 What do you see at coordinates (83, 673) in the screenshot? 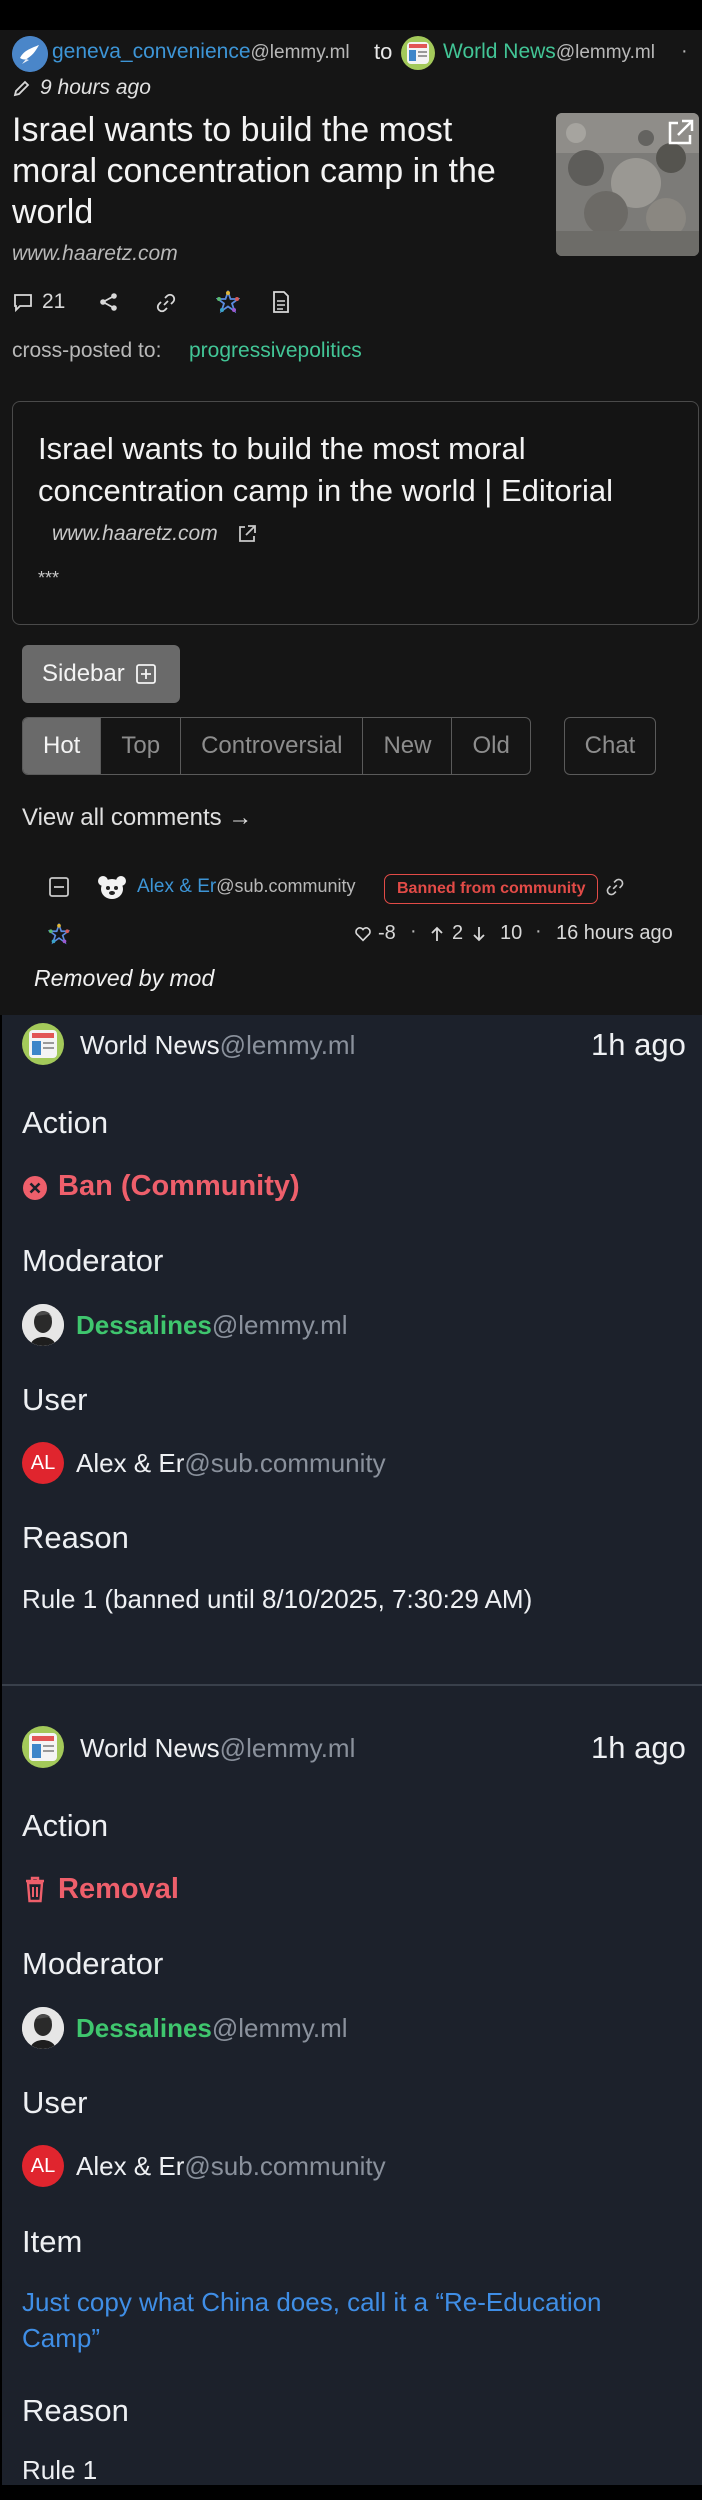
I see `sidebar-button-label: Sidebar` at bounding box center [83, 673].